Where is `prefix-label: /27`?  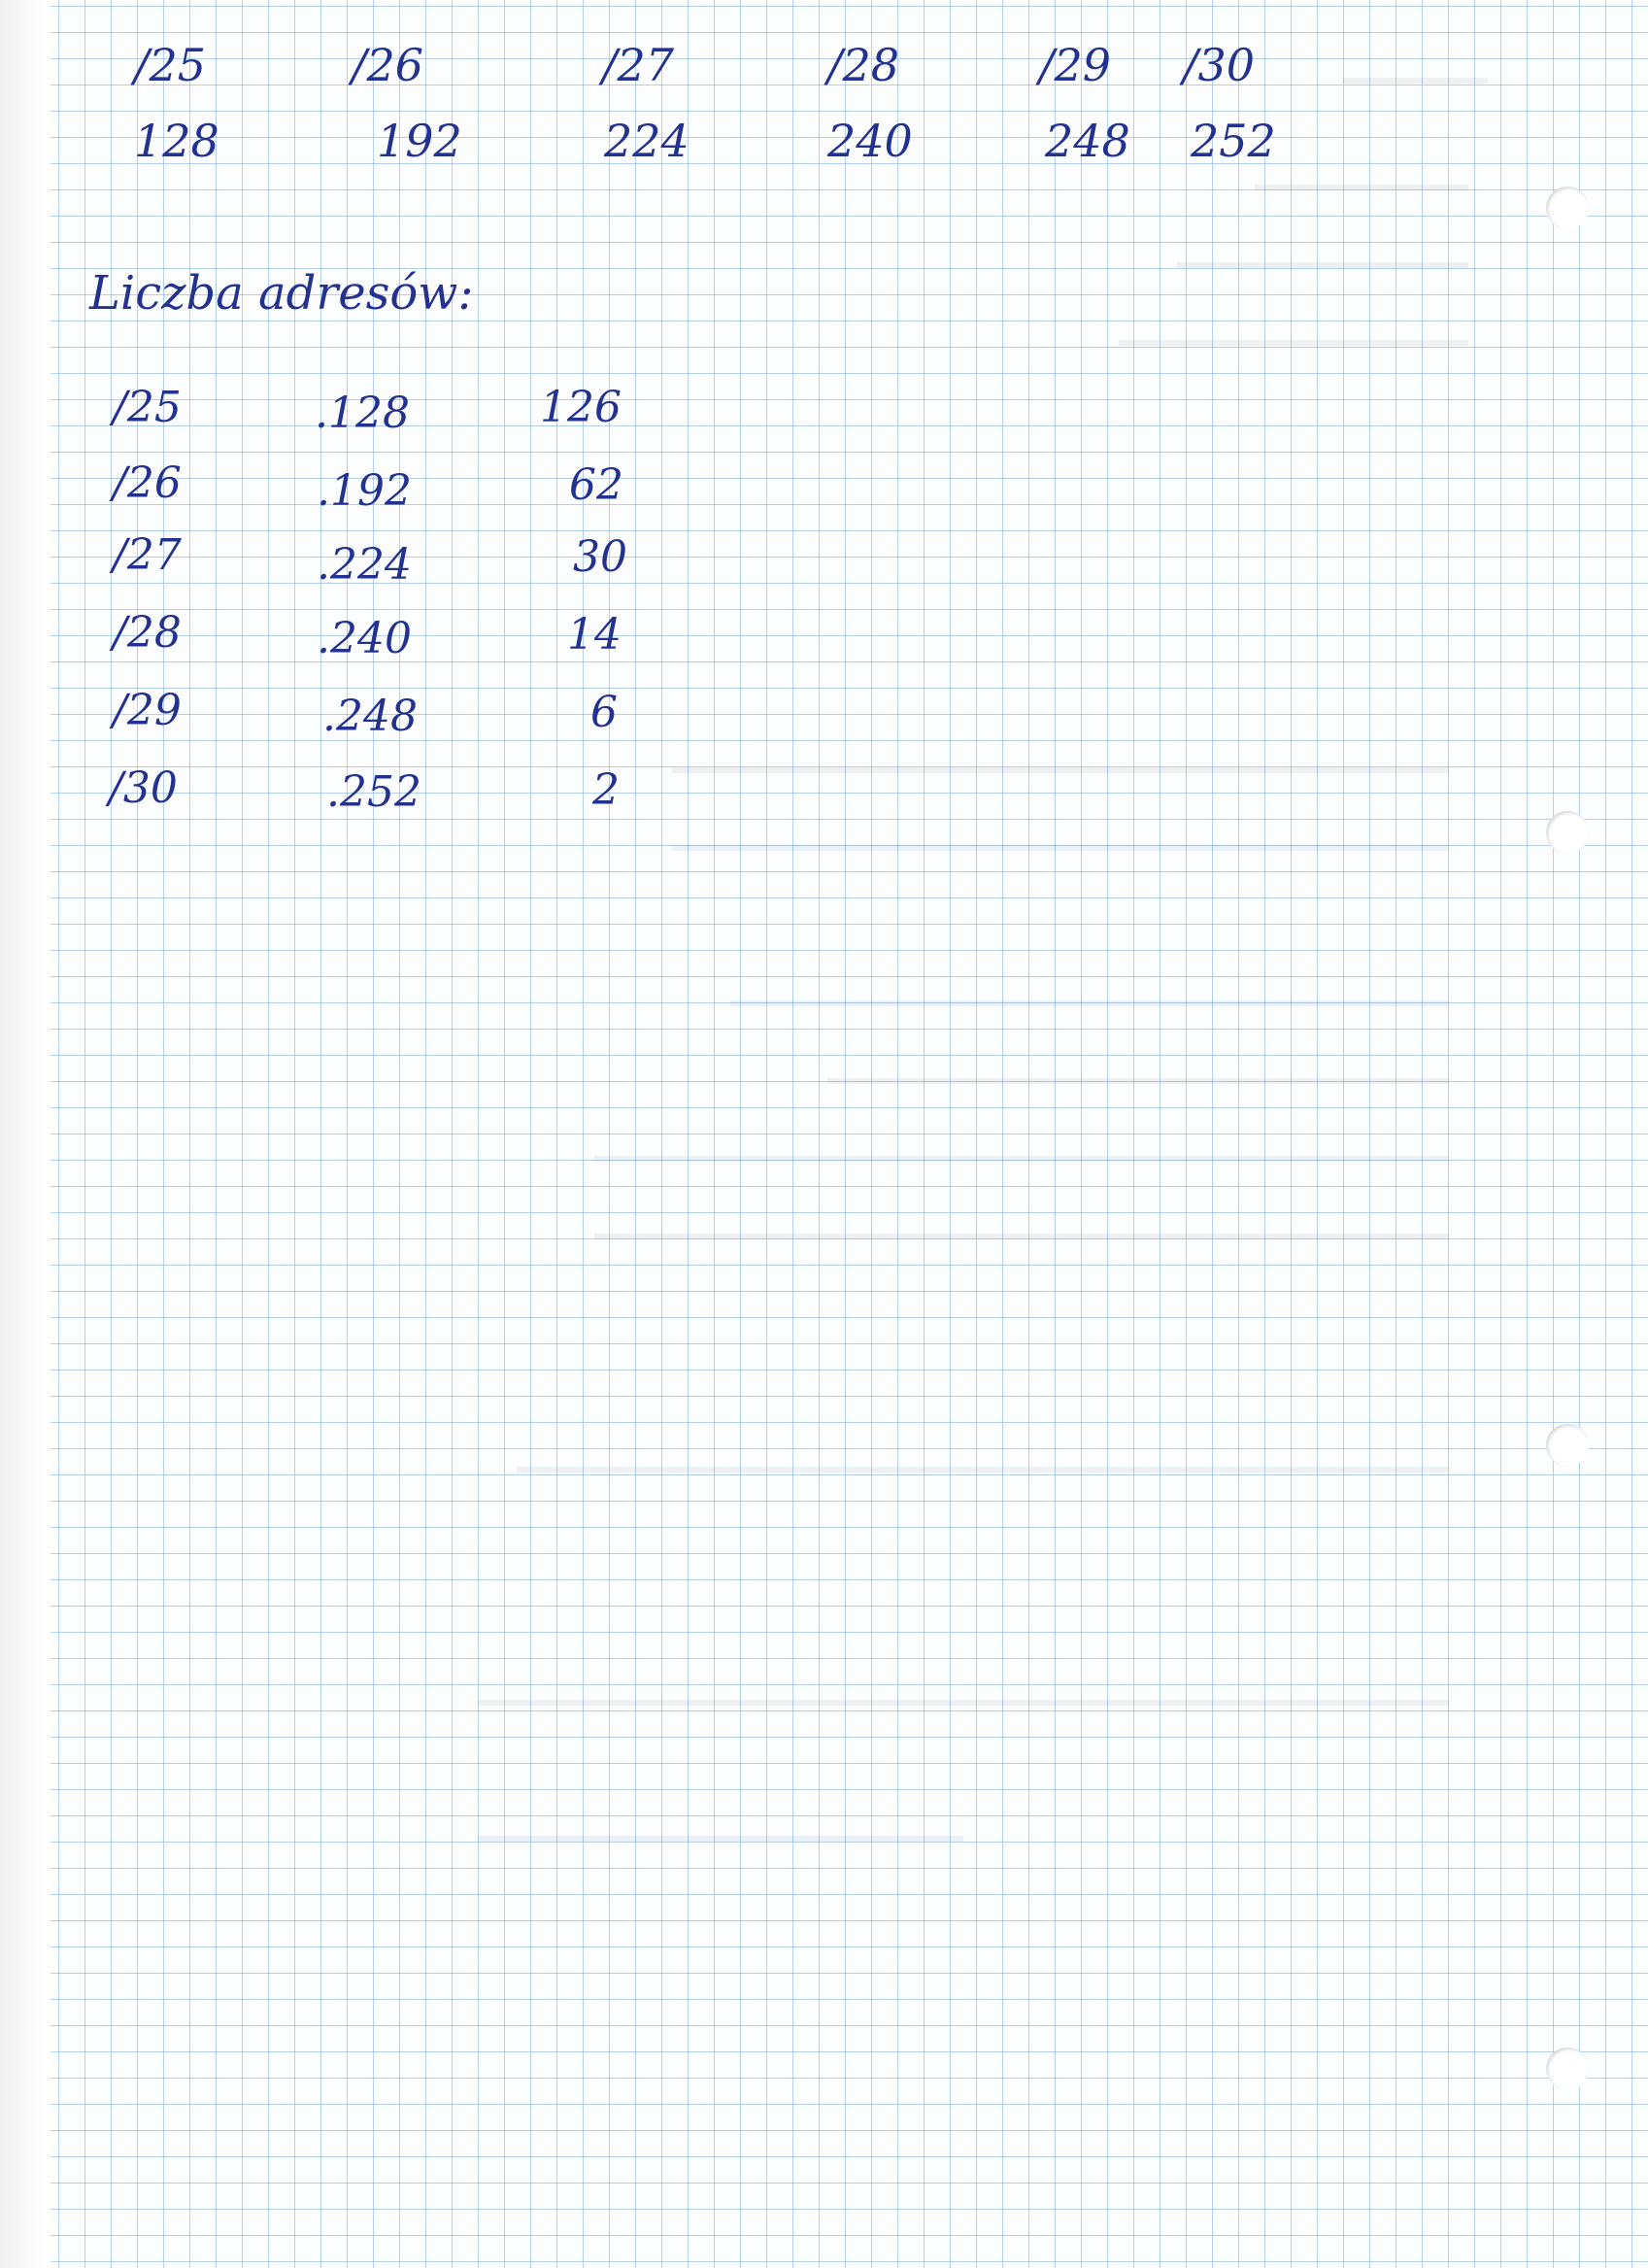 prefix-label: /27 is located at coordinates (638, 65).